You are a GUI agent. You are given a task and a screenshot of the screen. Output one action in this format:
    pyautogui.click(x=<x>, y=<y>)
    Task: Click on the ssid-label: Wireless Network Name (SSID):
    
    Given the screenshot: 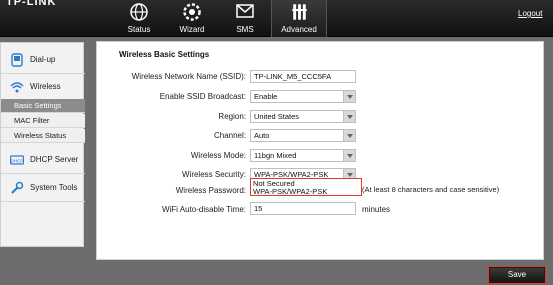 What is the action you would take?
    pyautogui.click(x=188, y=76)
    